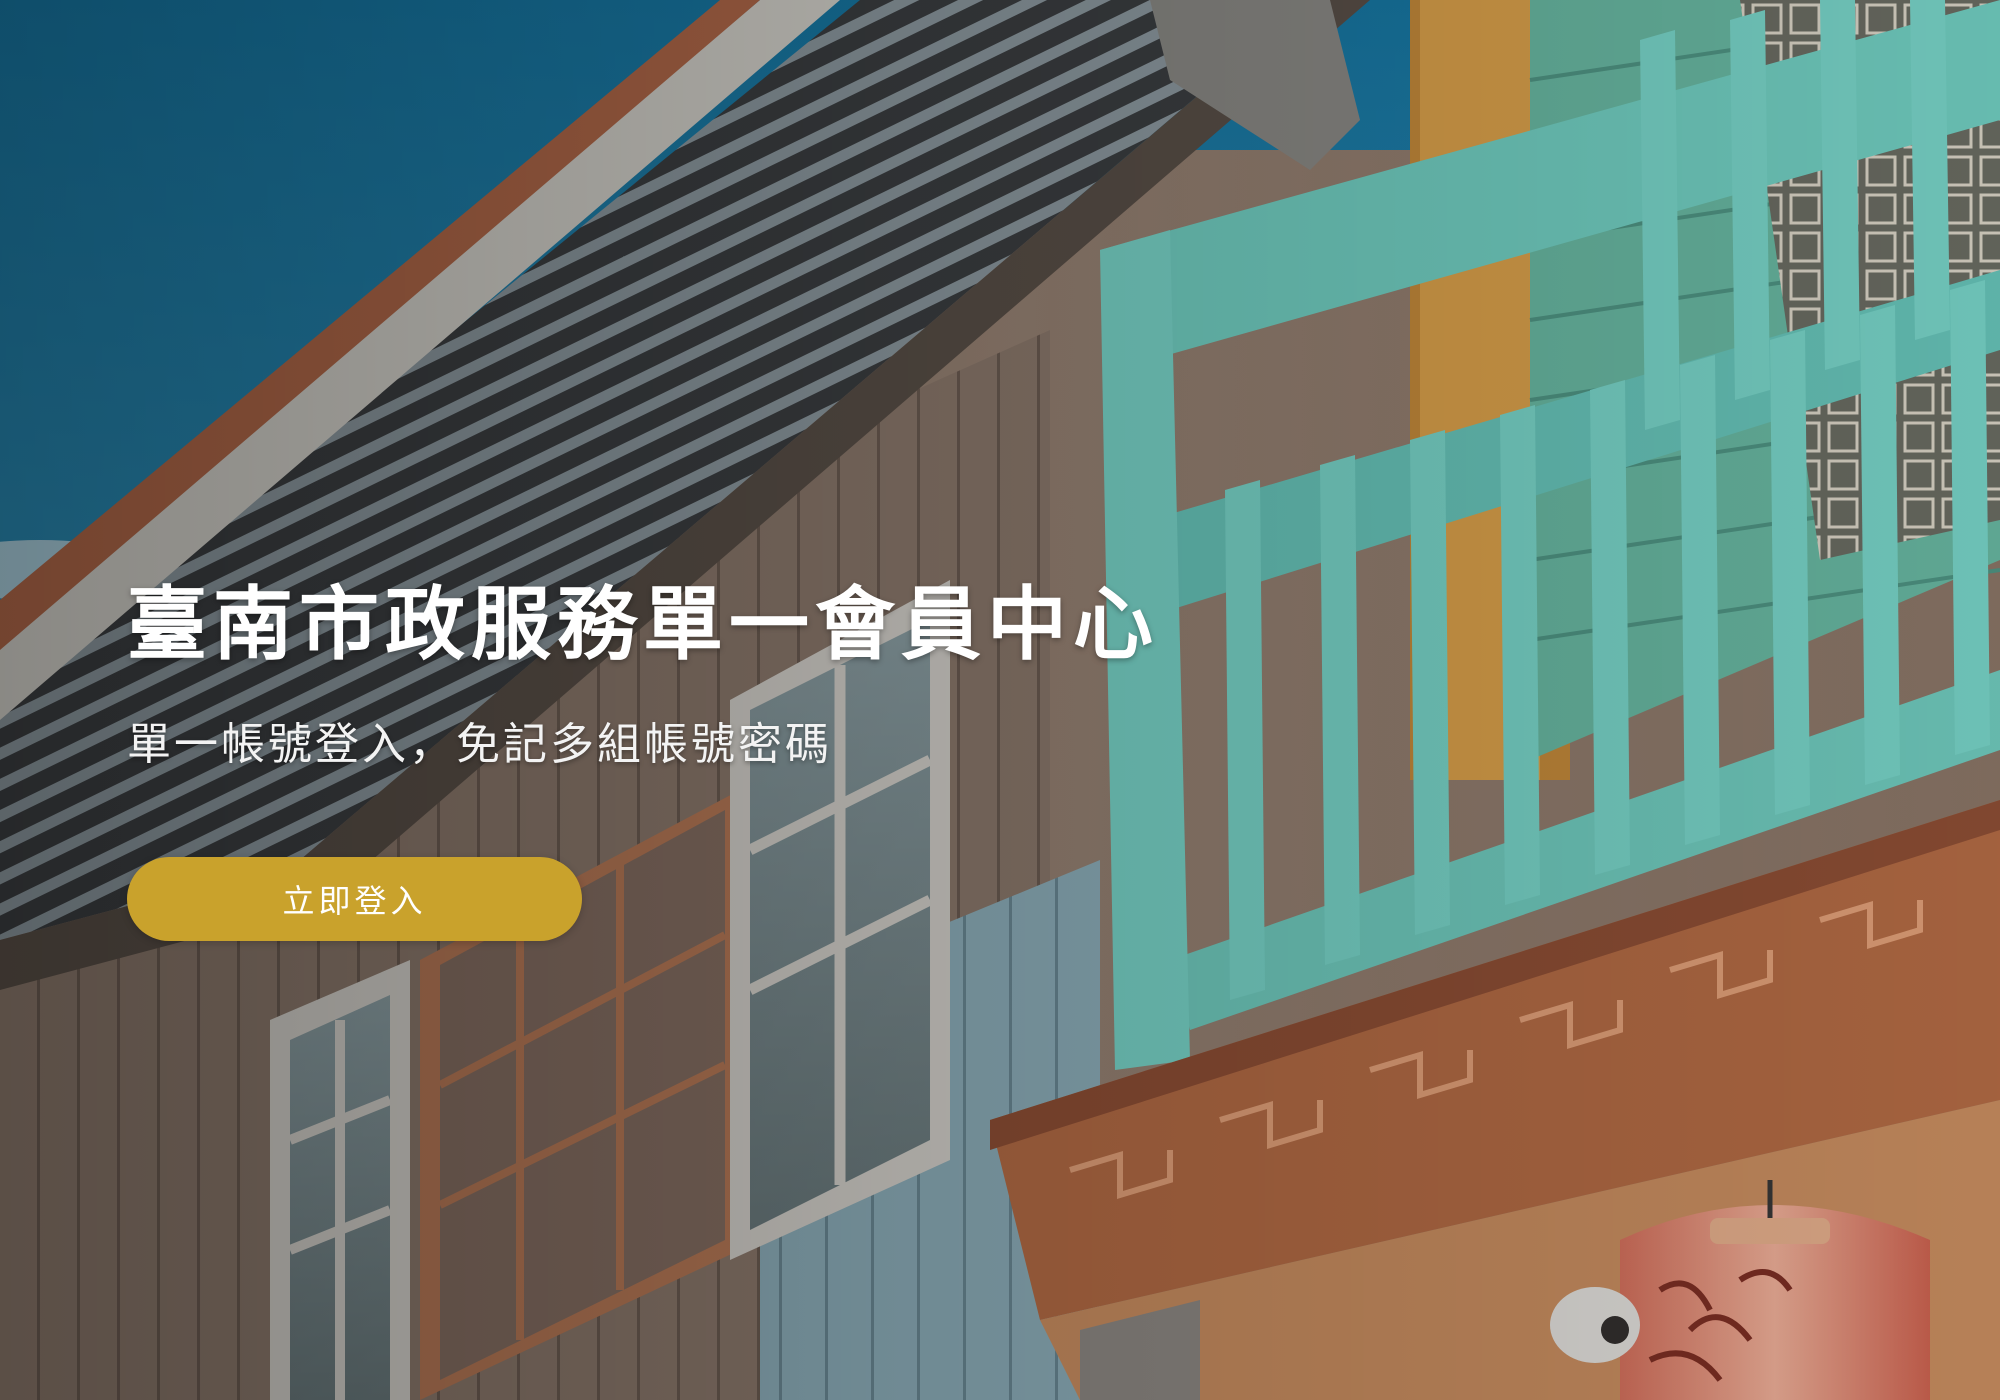  Describe the element at coordinates (479, 744) in the screenshot. I see `page-subtitle: 單一帳號登入，免記多組帳號密碼` at that location.